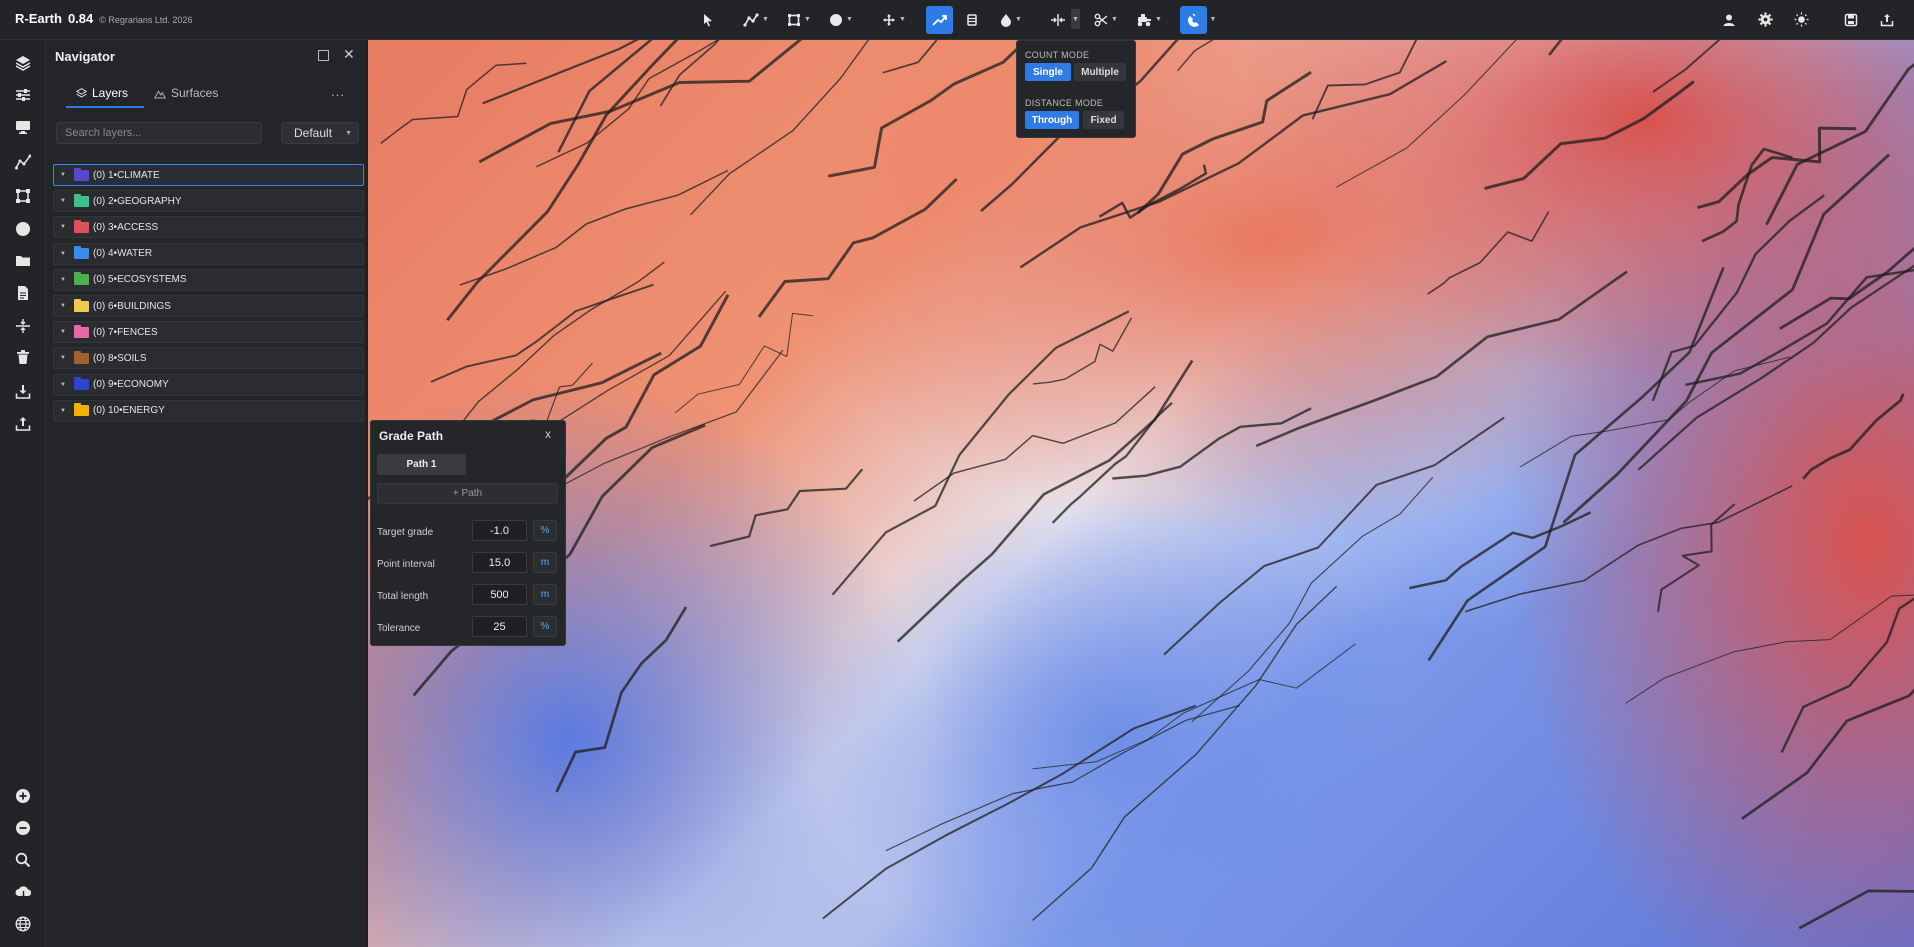  I want to click on split-icon, so click(1058, 19).